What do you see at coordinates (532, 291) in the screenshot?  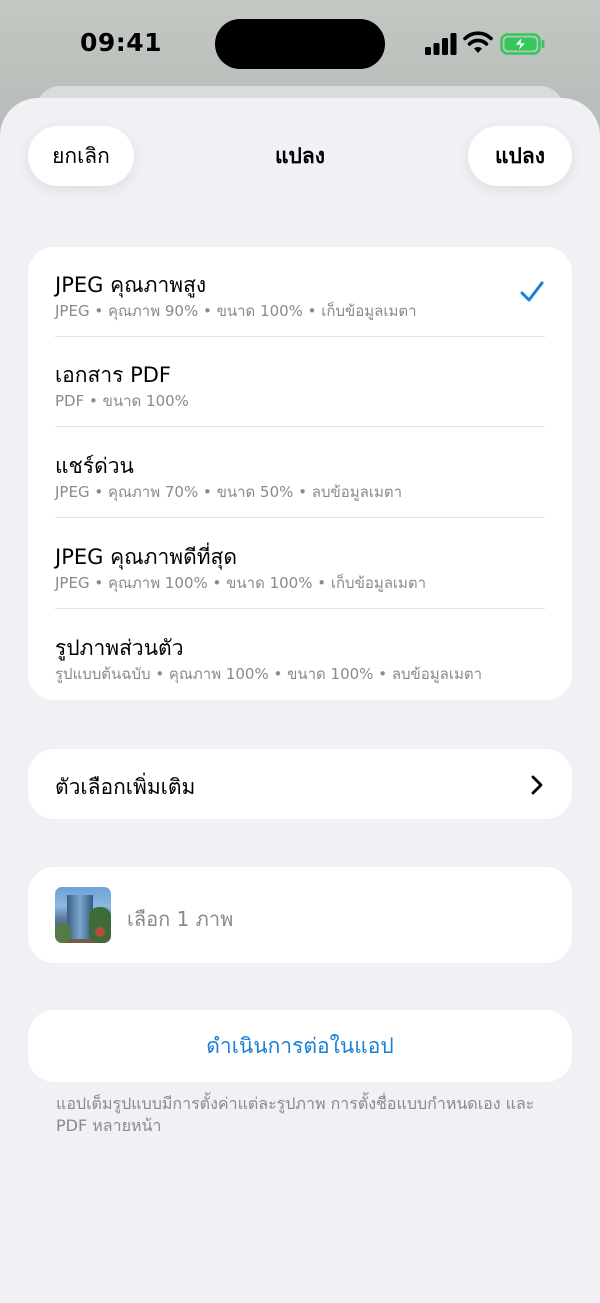 I see `checkmark-icon` at bounding box center [532, 291].